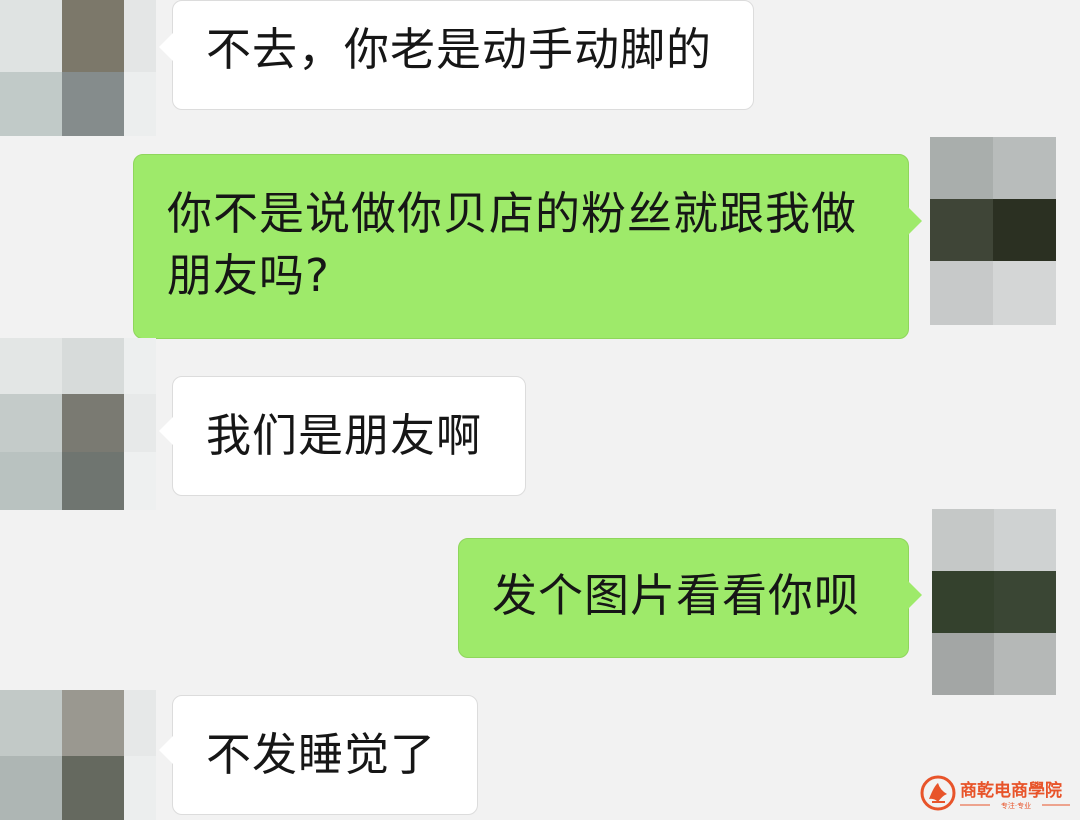 The image size is (1080, 820). I want to click on message-bubble: 我们是朋友啊, so click(342, 436).